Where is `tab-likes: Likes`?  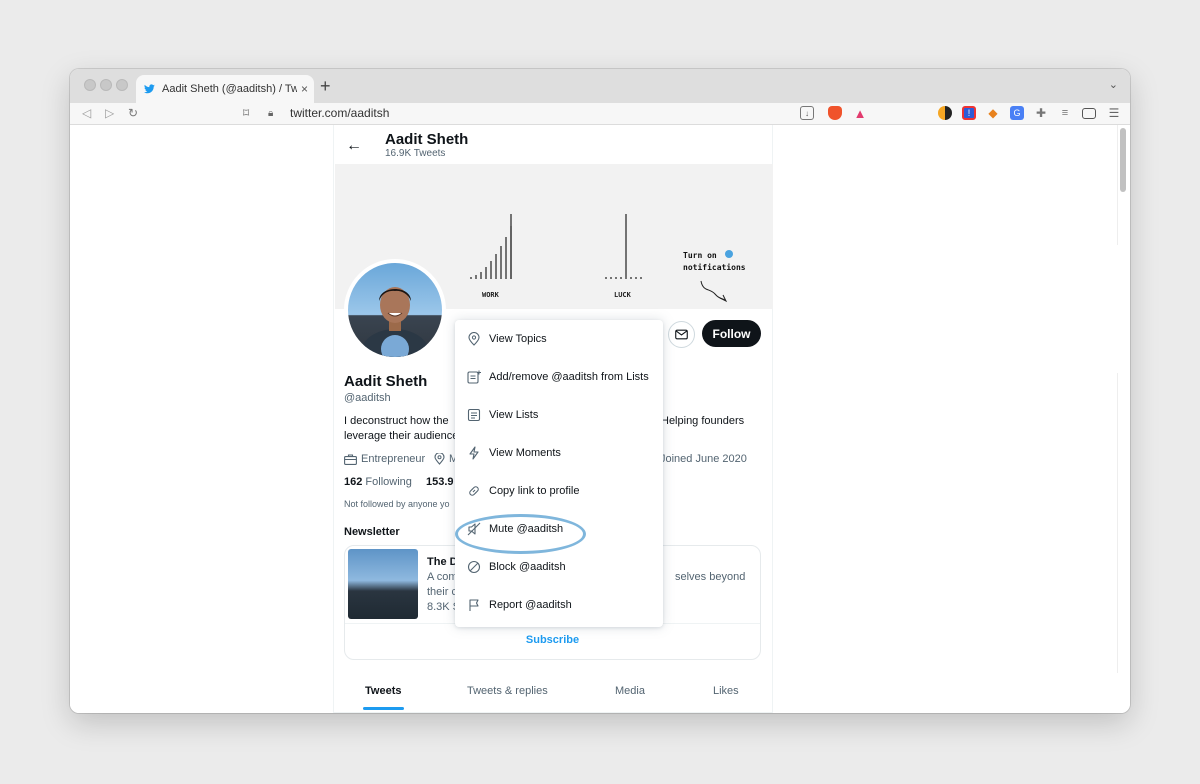
tab-likes: Likes is located at coordinates (726, 691).